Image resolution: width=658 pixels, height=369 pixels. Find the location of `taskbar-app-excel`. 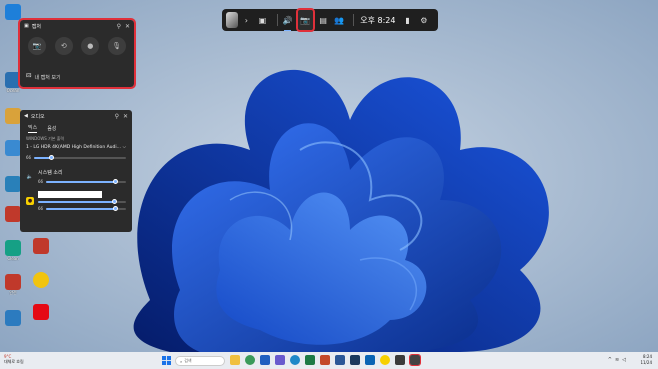

taskbar-app-excel is located at coordinates (310, 360).